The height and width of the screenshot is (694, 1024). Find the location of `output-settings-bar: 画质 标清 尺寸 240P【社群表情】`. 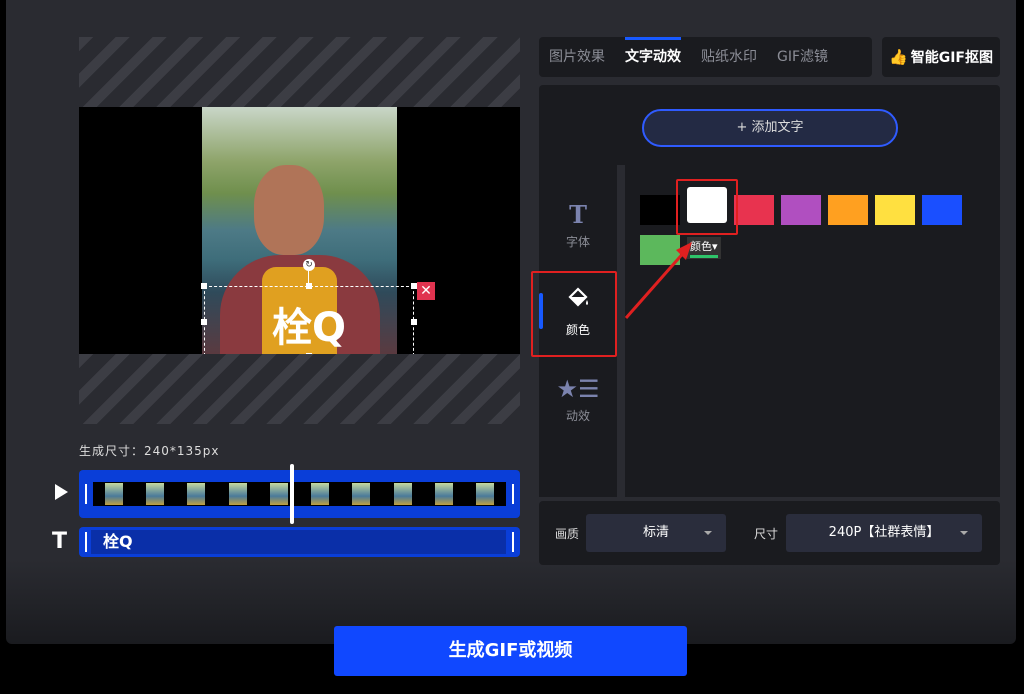

output-settings-bar: 画质 标清 尺寸 240P【社群表情】 is located at coordinates (769, 533).